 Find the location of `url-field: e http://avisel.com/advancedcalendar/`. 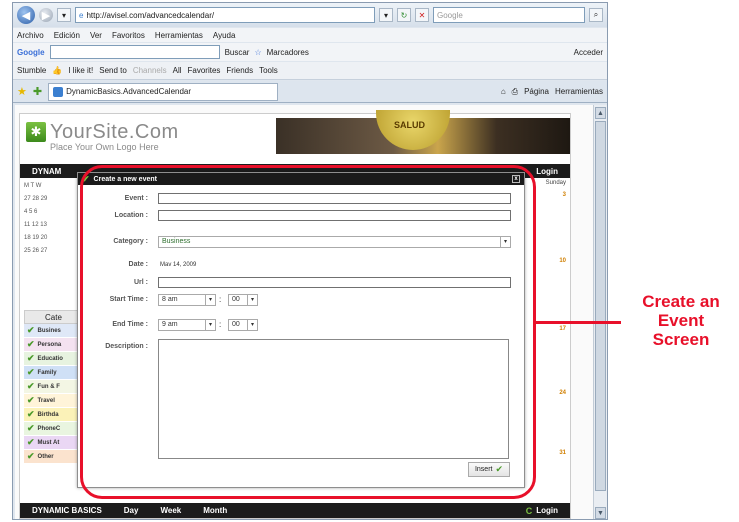

url-field: e http://avisel.com/advancedcalendar/ is located at coordinates (225, 15).